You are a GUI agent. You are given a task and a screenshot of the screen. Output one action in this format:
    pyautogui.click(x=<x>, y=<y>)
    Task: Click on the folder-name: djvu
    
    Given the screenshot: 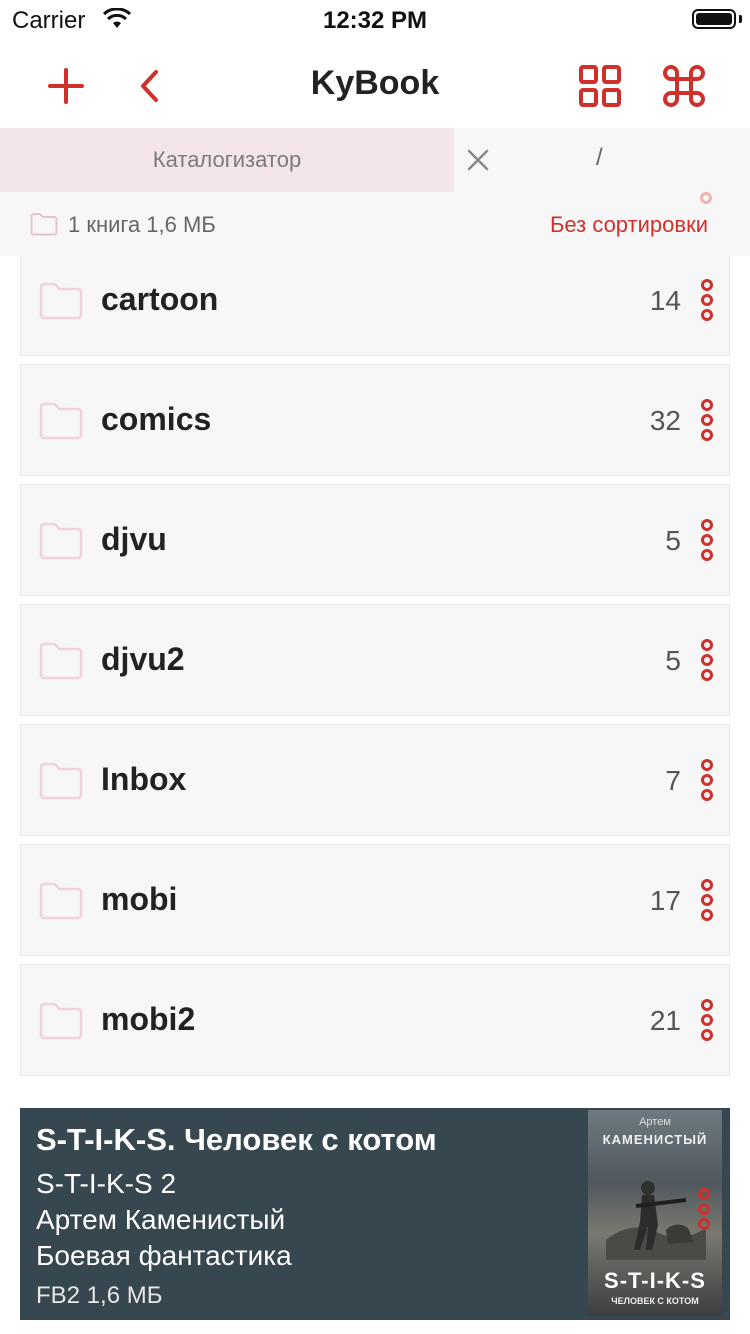 What is the action you would take?
    pyautogui.click(x=134, y=539)
    